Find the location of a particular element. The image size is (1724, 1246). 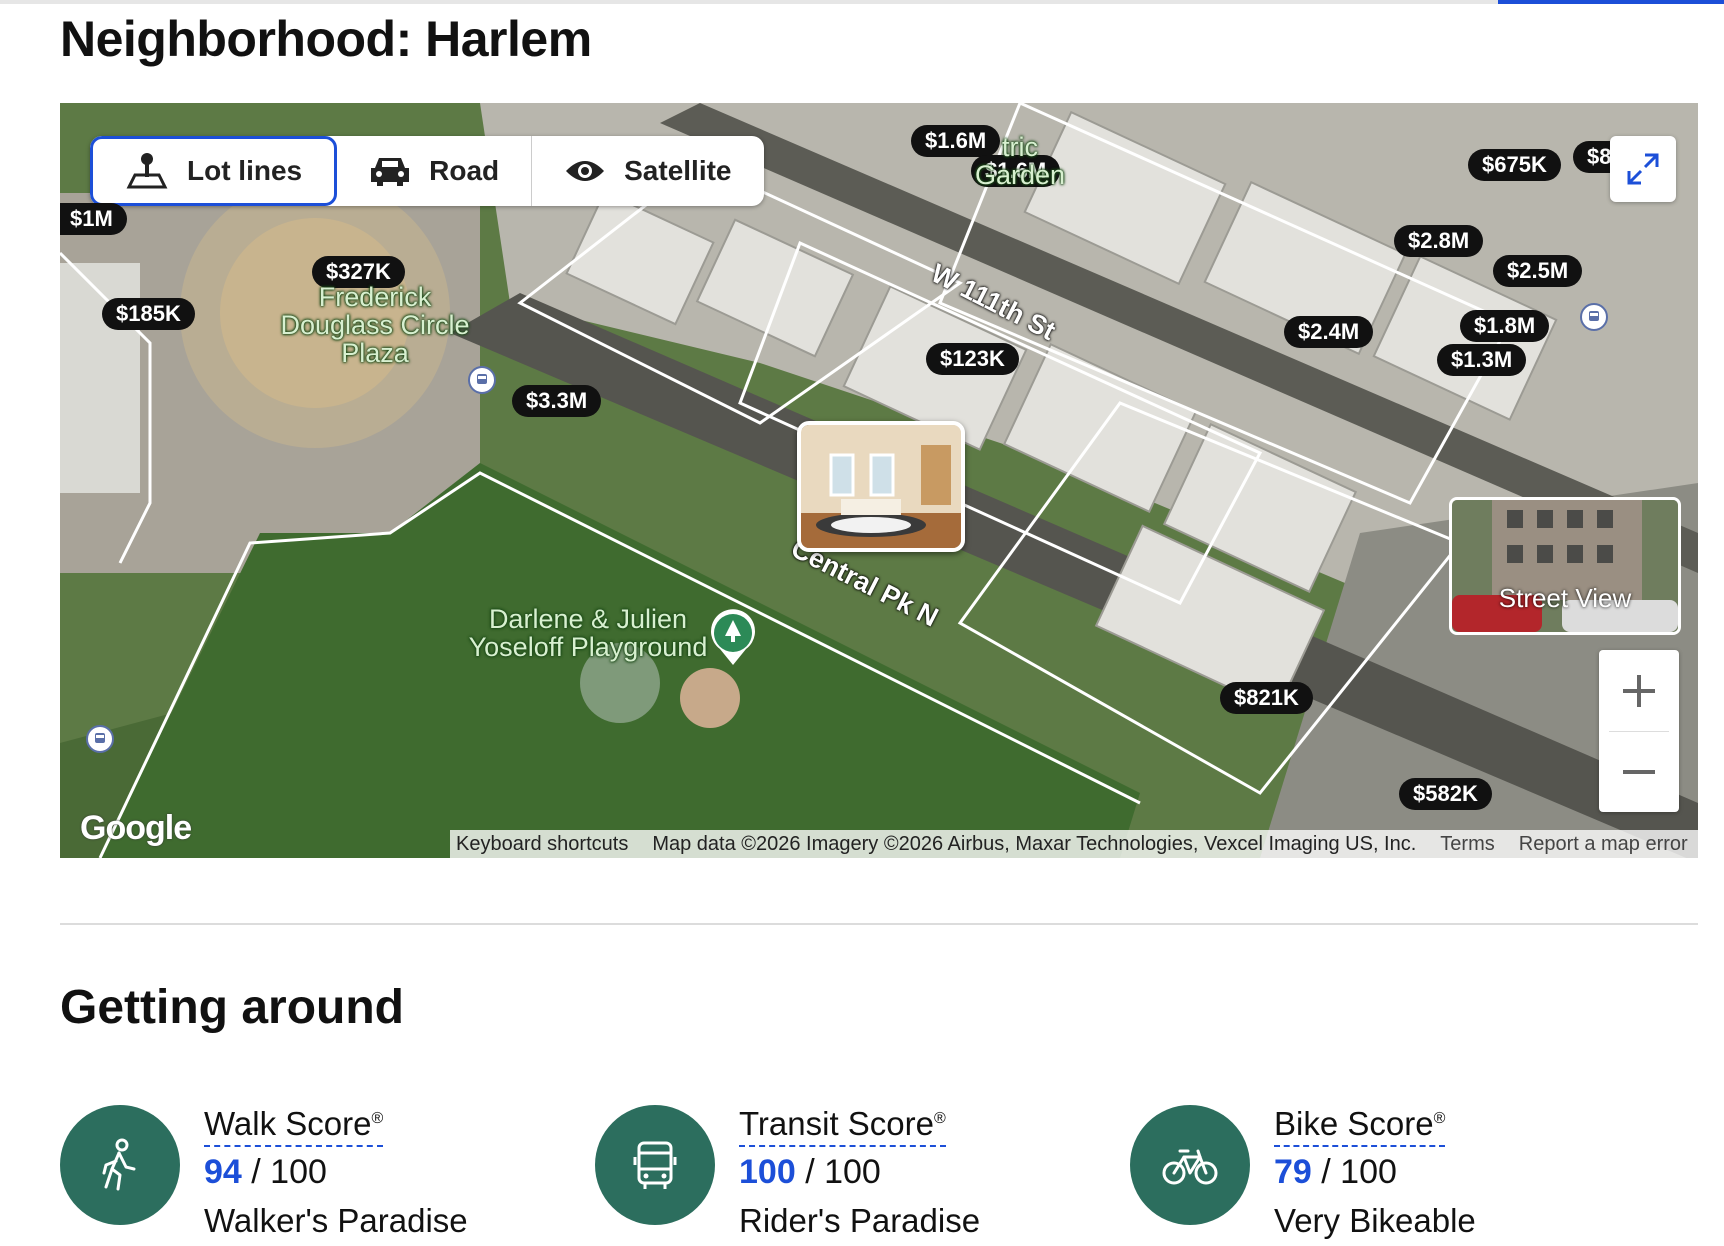

walk-score-card: Walk Score® 94 / 100 Walker's Paradise is located at coordinates (264, 1172).